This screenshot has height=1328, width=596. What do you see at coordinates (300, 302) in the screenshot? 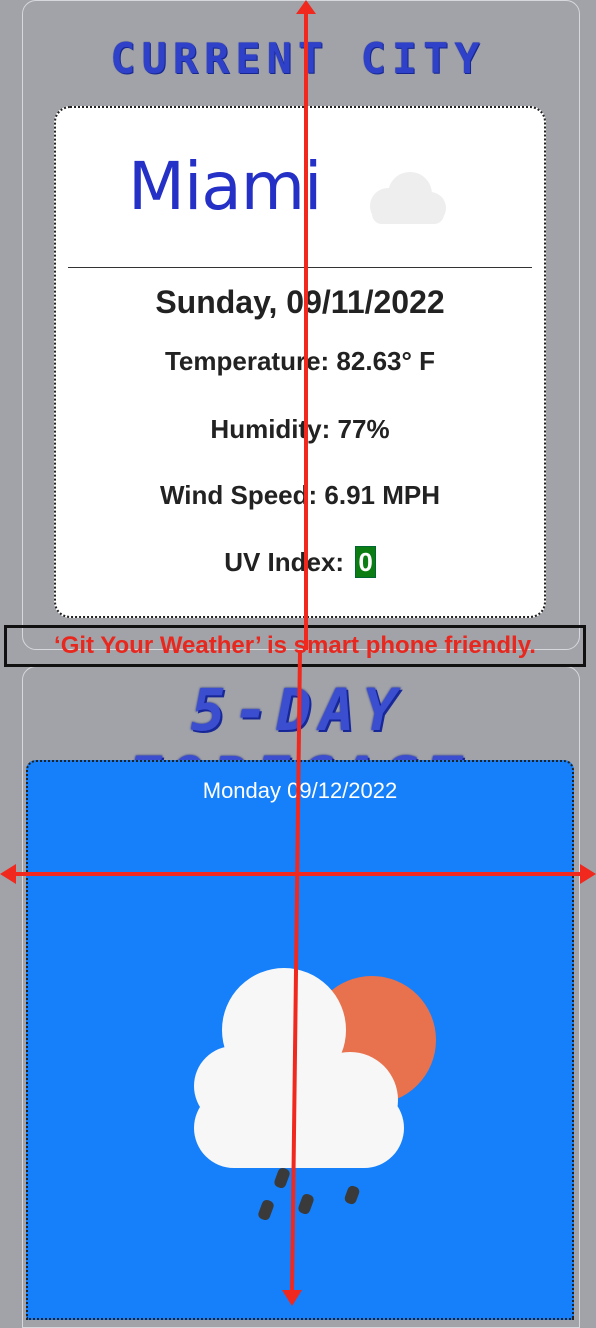
I see `current-date: Sunday, 09/11/2022` at bounding box center [300, 302].